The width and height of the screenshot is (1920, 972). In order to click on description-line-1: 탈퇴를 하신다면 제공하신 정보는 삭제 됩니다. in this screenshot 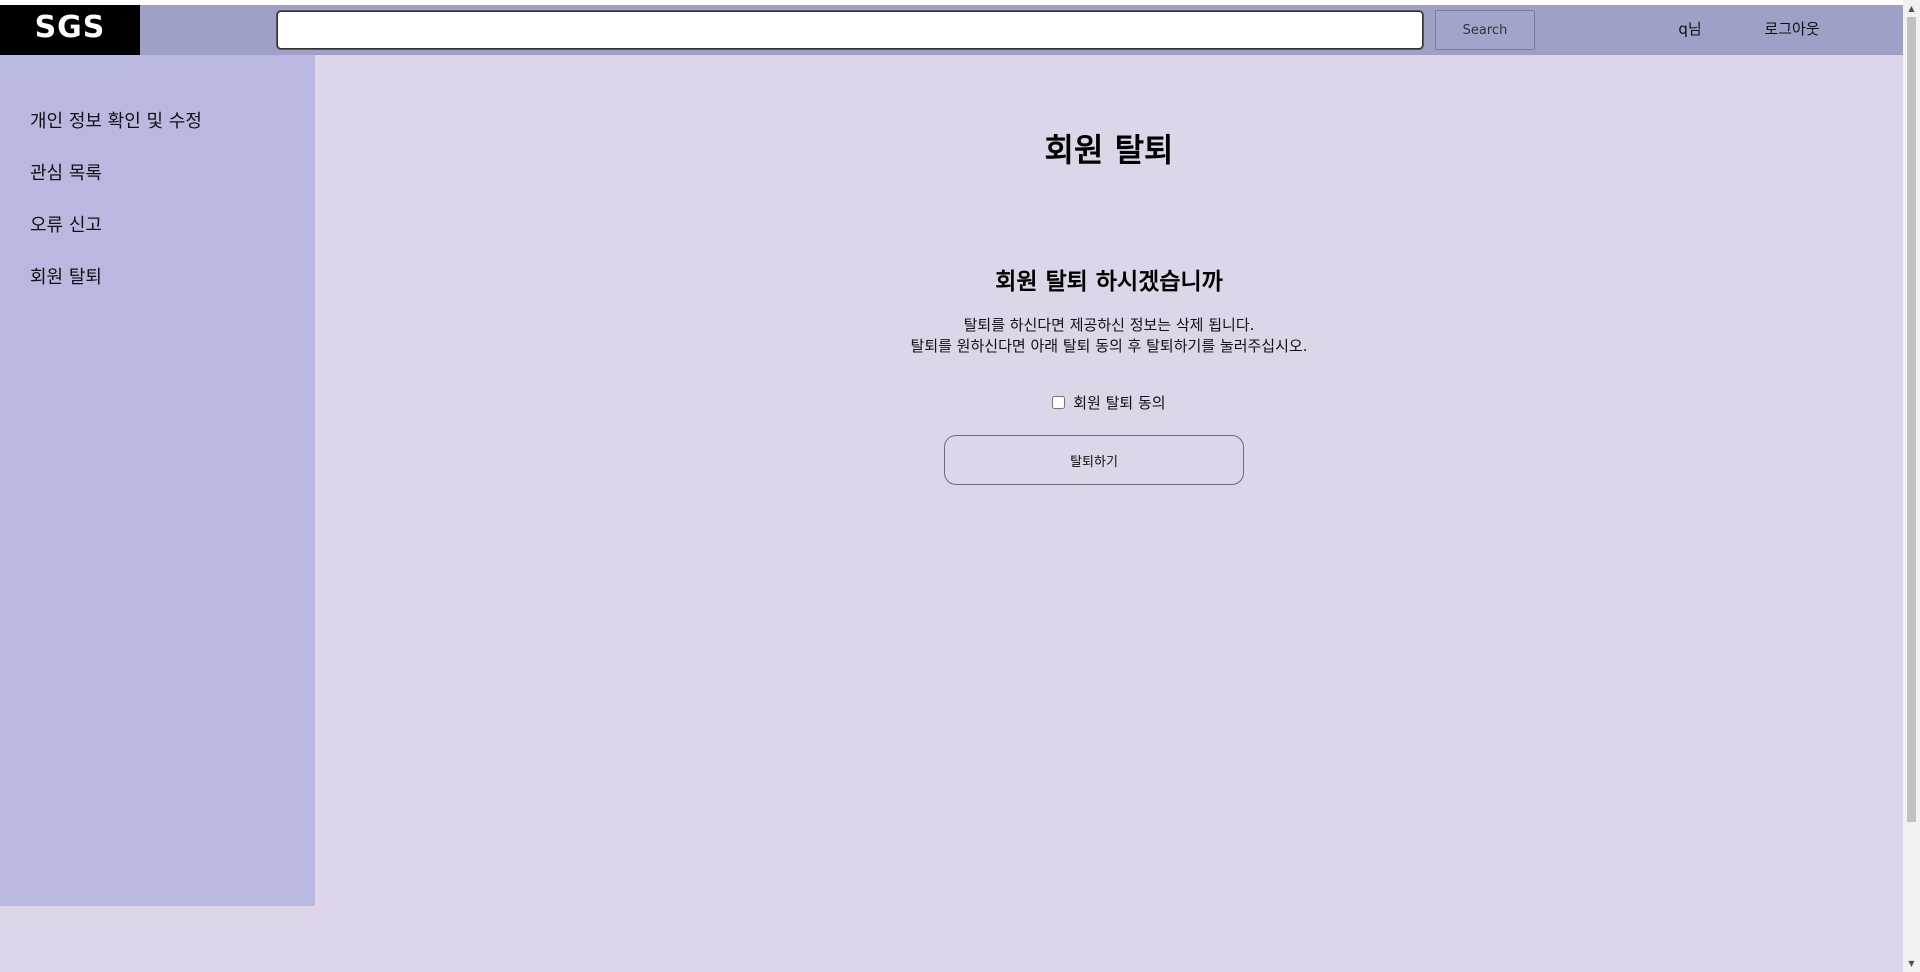, I will do `click(1109, 325)`.